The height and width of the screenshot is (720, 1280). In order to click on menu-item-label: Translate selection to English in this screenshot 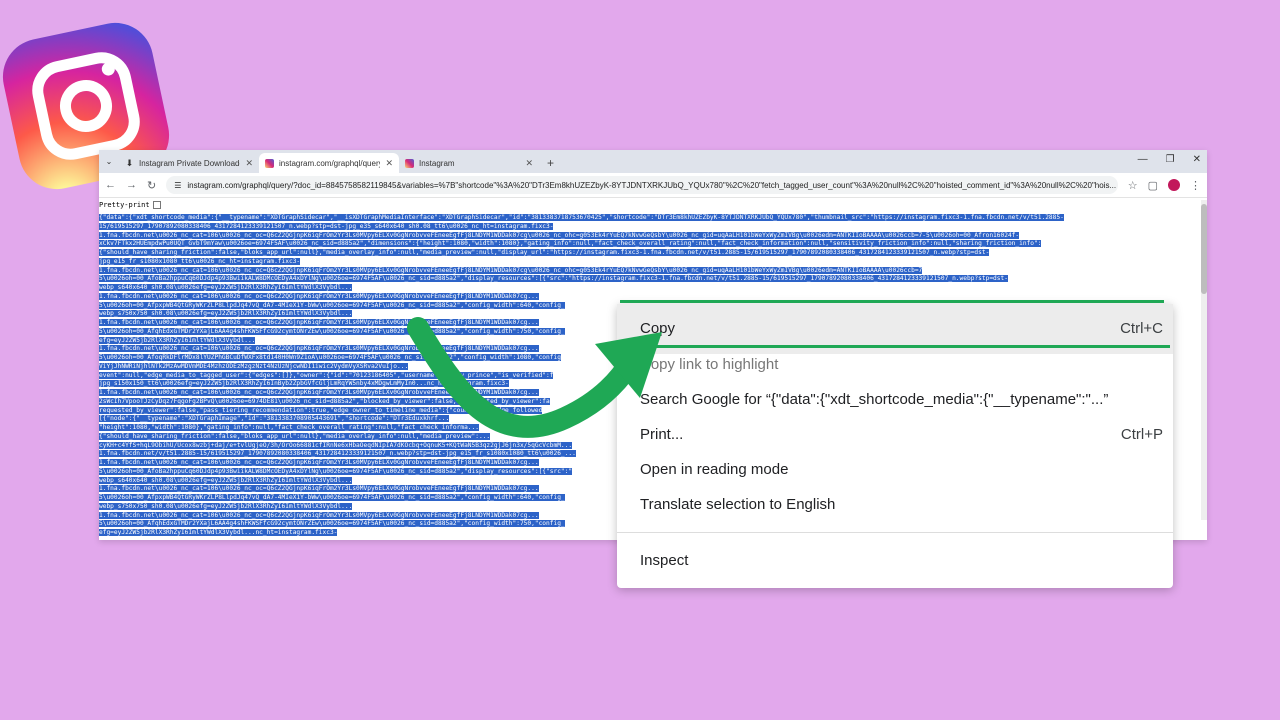, I will do `click(738, 504)`.